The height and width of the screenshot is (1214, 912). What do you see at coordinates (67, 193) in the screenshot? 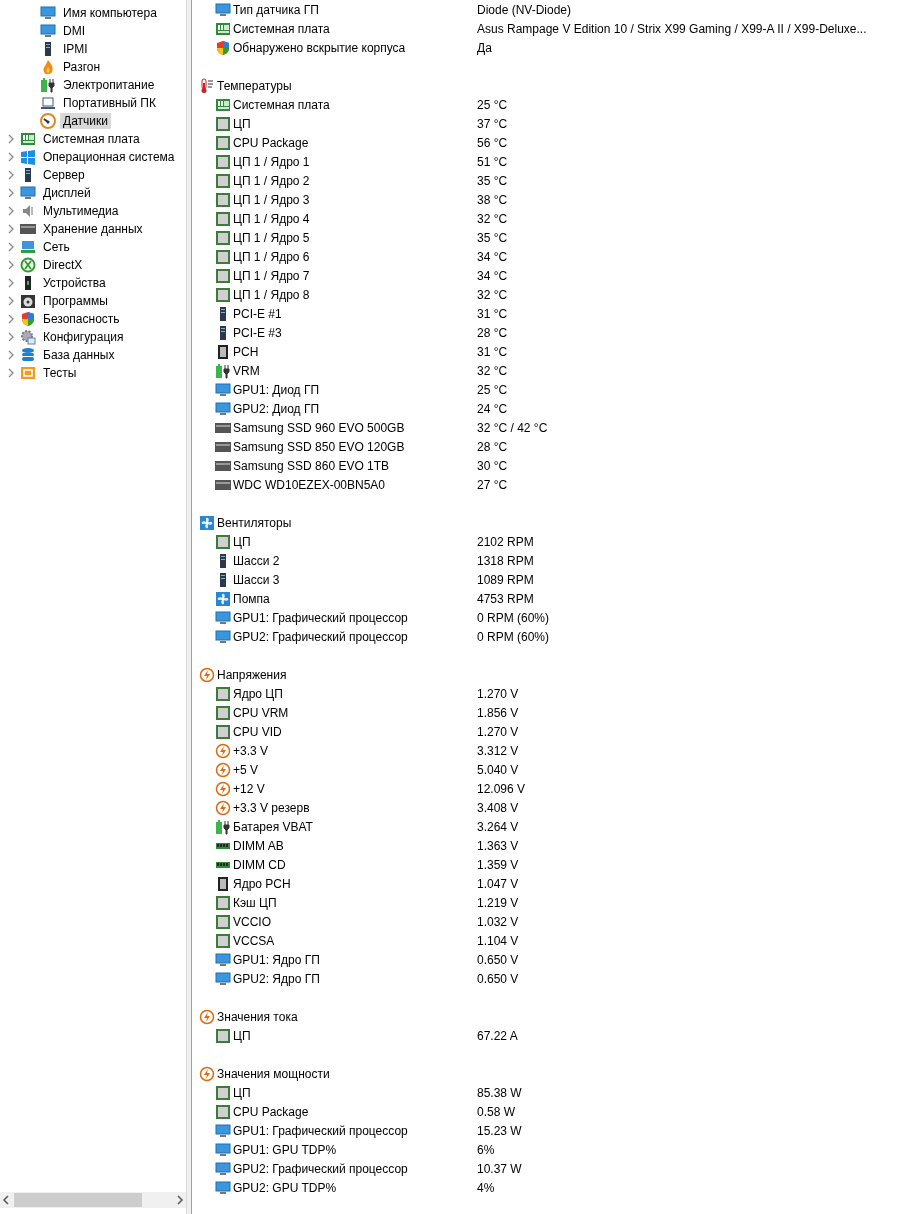
I see `tree-item: Дисплей` at bounding box center [67, 193].